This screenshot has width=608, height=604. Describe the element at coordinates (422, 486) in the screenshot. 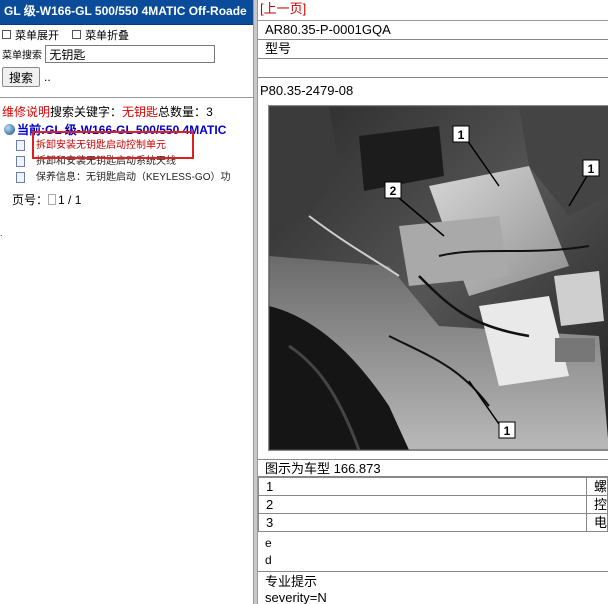

I see `part-number-cell: 1` at that location.